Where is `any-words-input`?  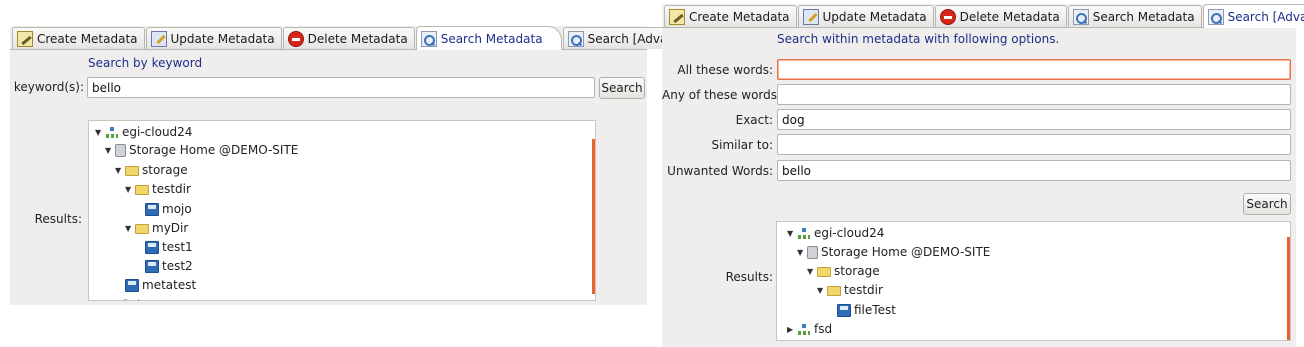 any-words-input is located at coordinates (1034, 94).